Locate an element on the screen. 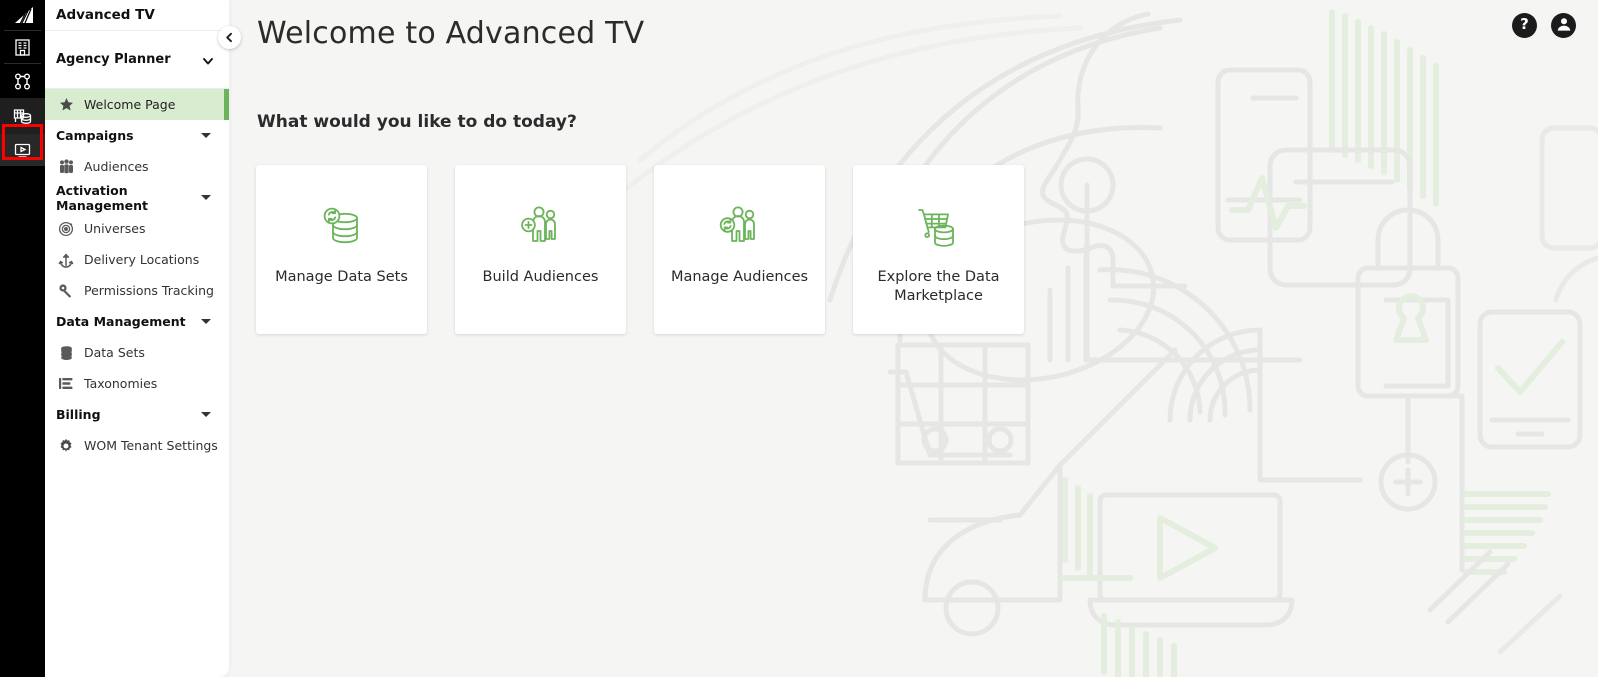  sidebar-item-permissions-tracking: Permissions Tracking is located at coordinates (137, 290).